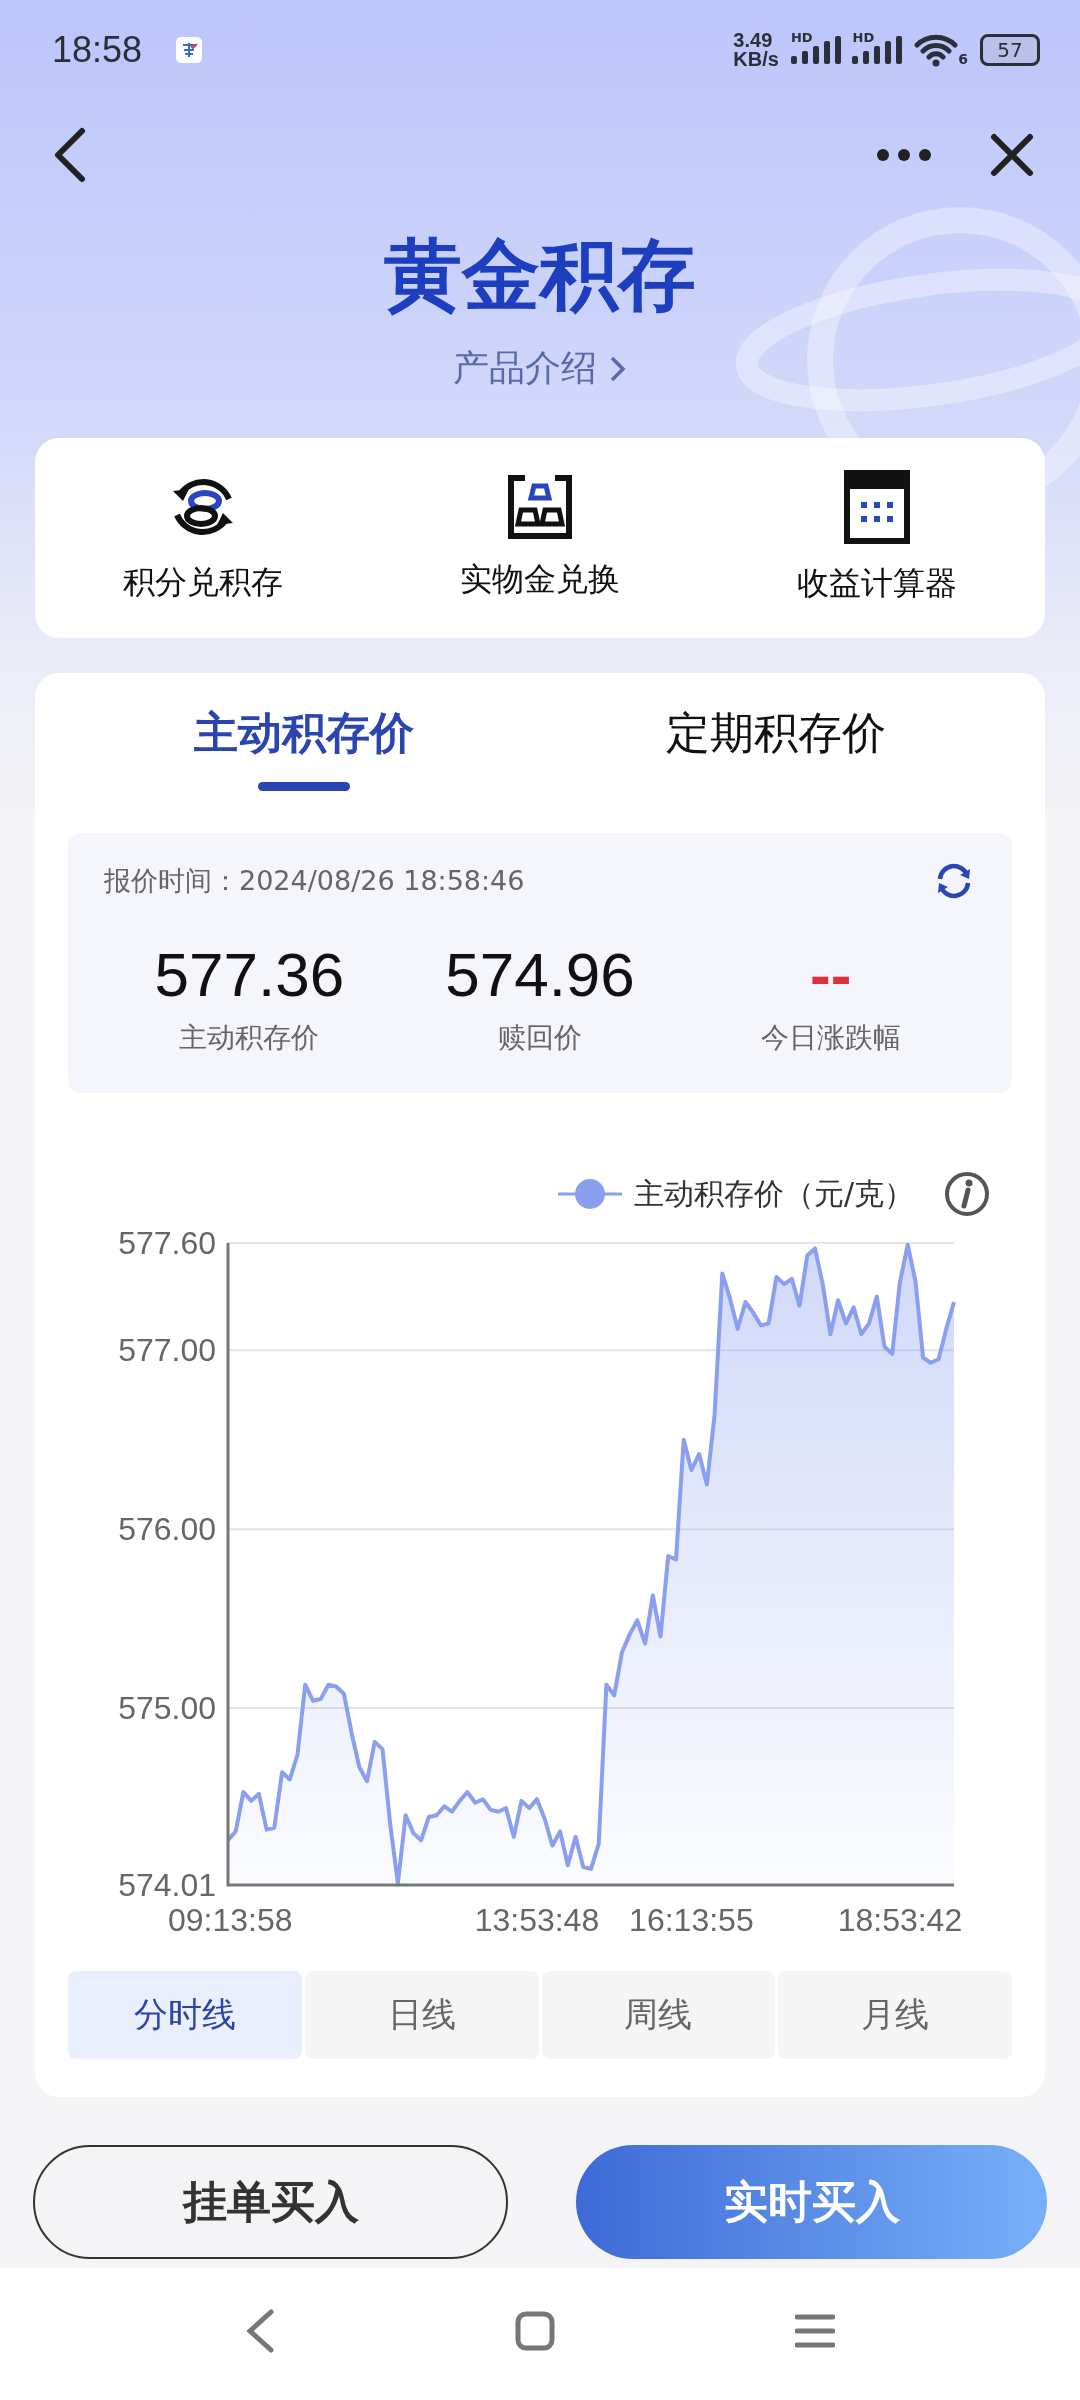  What do you see at coordinates (830, 1038) in the screenshot?
I see `price-label: 今日涨跌幅` at bounding box center [830, 1038].